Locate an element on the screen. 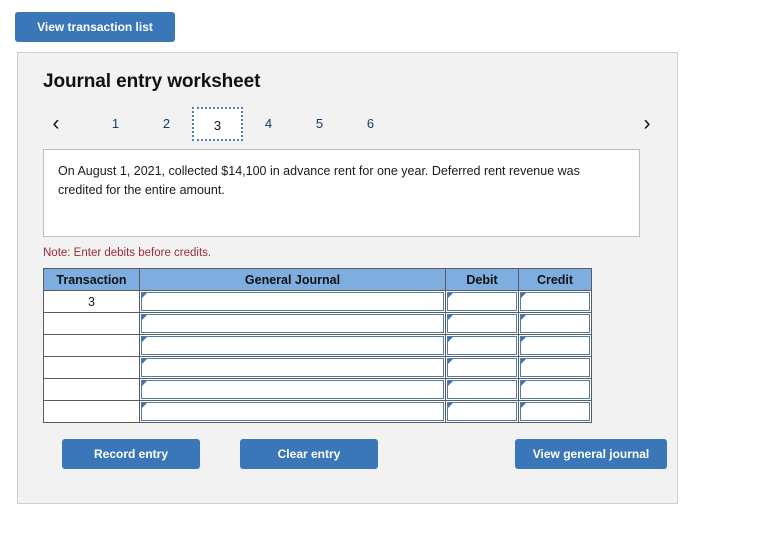  clear-entry-button: Clear entry is located at coordinates (309, 454).